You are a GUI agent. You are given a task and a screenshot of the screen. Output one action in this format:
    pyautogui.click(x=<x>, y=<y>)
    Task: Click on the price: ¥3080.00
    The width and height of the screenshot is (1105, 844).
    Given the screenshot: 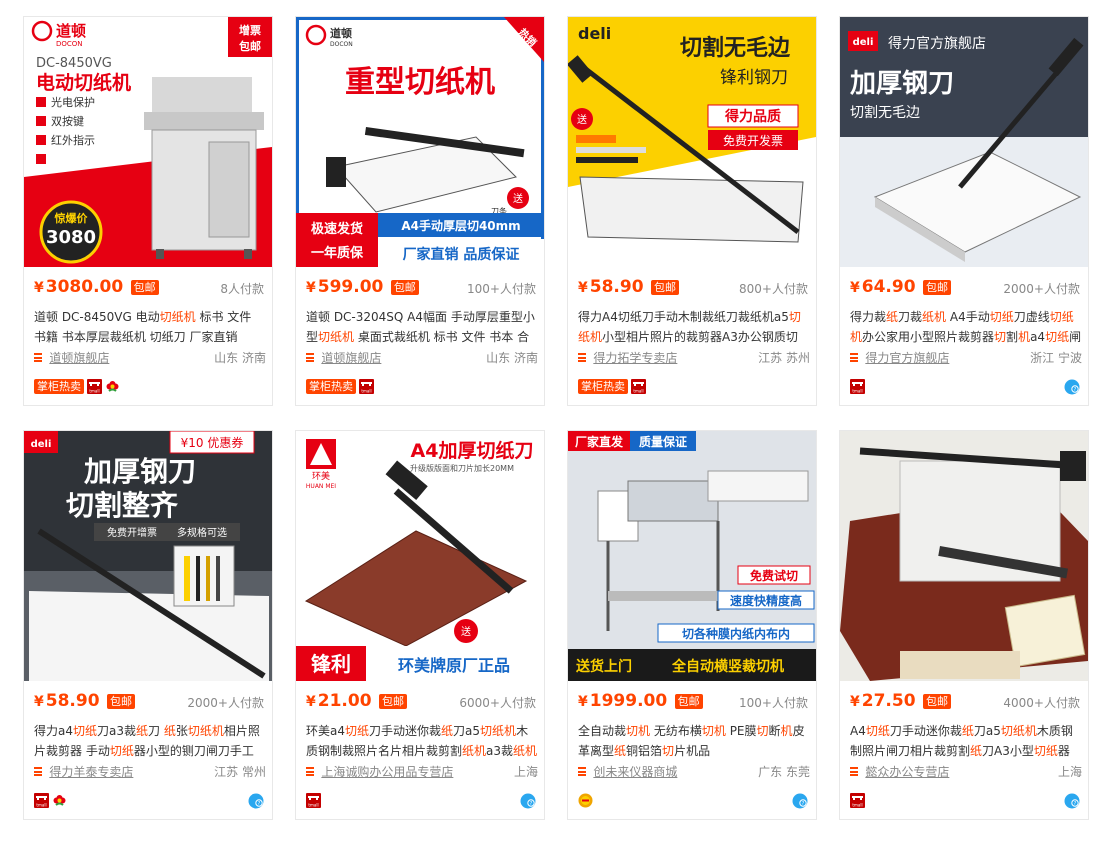 What is the action you would take?
    pyautogui.click(x=79, y=287)
    